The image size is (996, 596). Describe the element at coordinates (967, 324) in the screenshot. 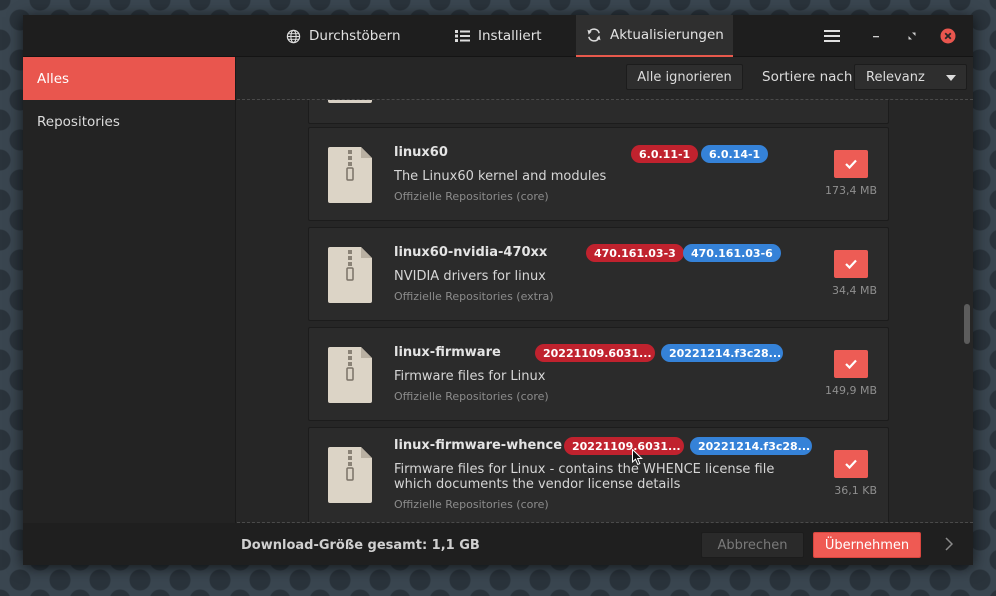

I see `scrollbar-thumb` at that location.